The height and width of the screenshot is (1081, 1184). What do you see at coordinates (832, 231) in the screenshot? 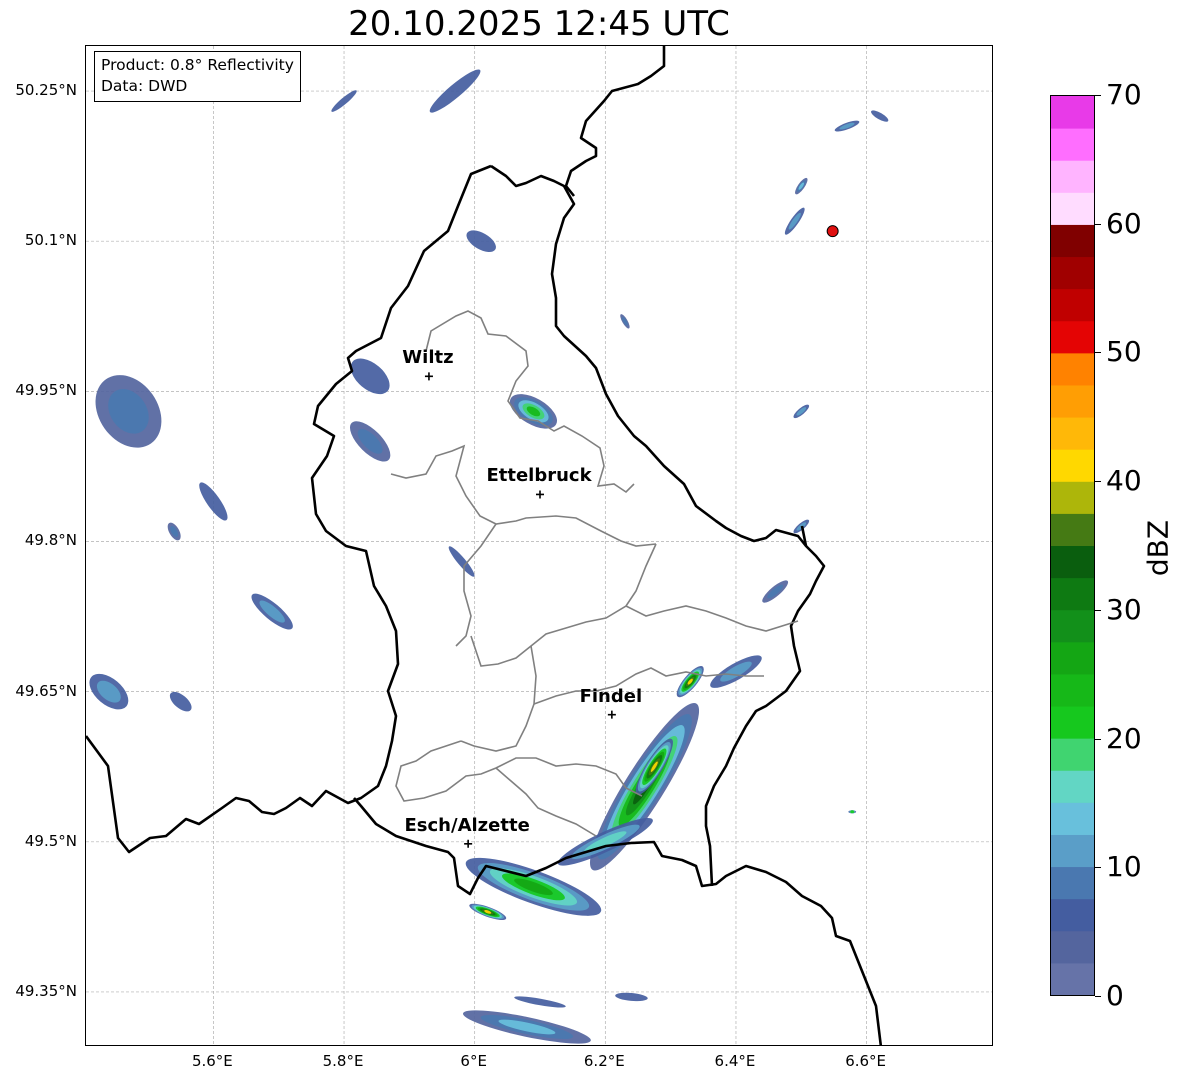
I see `radar-site-marker` at bounding box center [832, 231].